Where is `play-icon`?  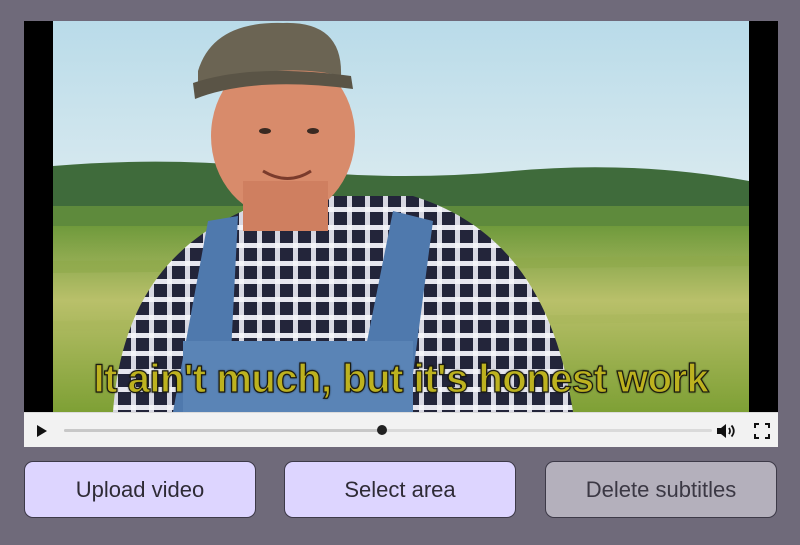 play-icon is located at coordinates (42, 430).